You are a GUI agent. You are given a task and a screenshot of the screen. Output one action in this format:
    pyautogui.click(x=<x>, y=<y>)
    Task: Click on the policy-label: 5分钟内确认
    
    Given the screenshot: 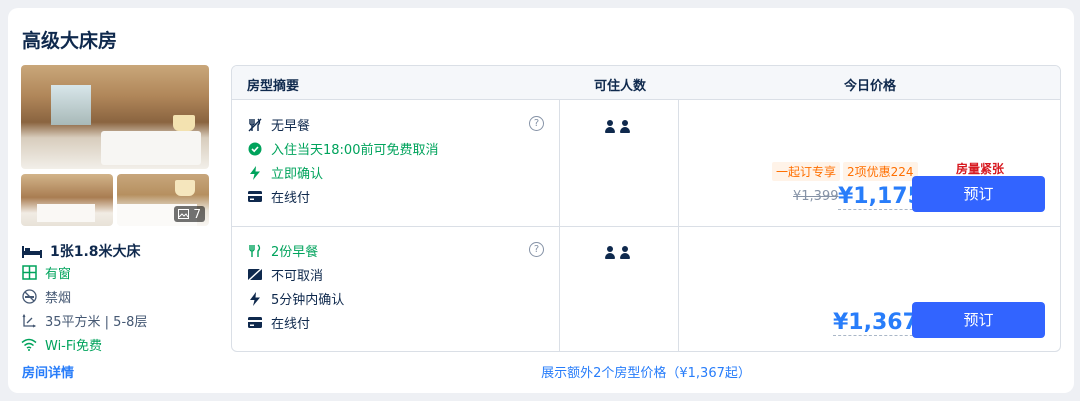 What is the action you would take?
    pyautogui.click(x=308, y=300)
    